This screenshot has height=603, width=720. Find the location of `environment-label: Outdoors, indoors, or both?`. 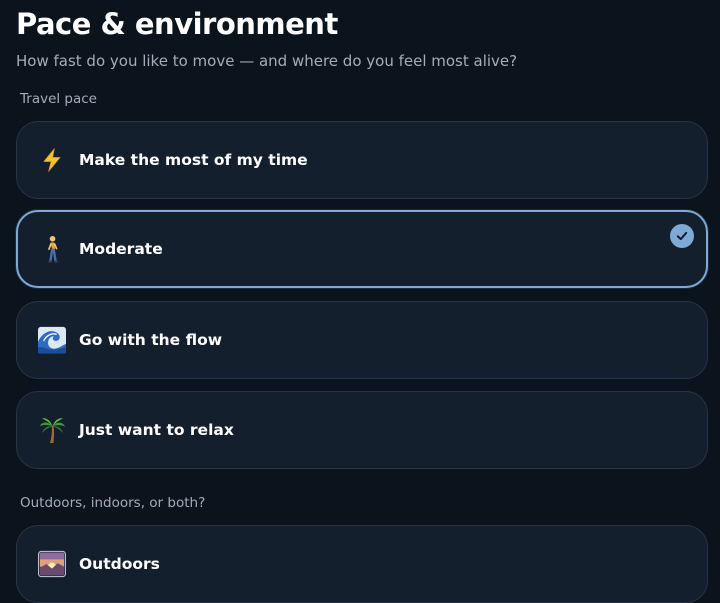

environment-label: Outdoors, indoors, or both? is located at coordinates (113, 503).